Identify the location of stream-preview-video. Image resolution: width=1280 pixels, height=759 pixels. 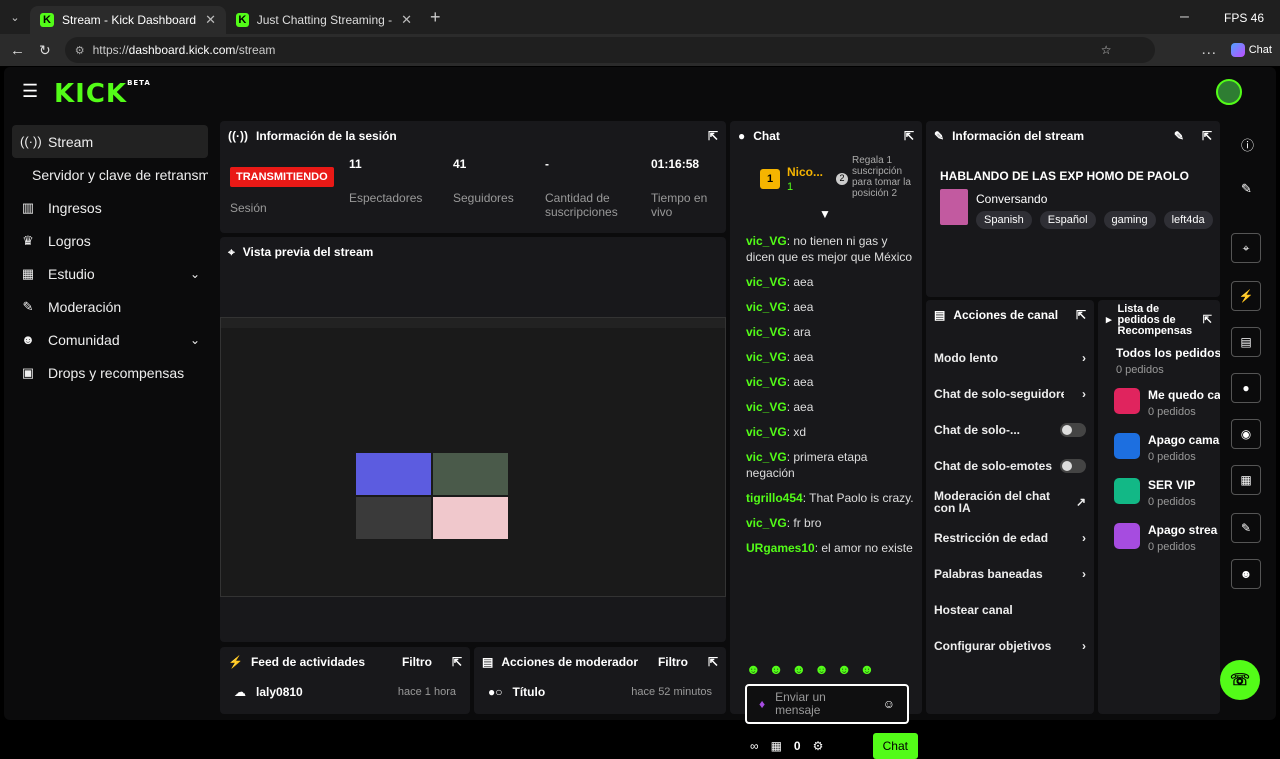
(473, 457).